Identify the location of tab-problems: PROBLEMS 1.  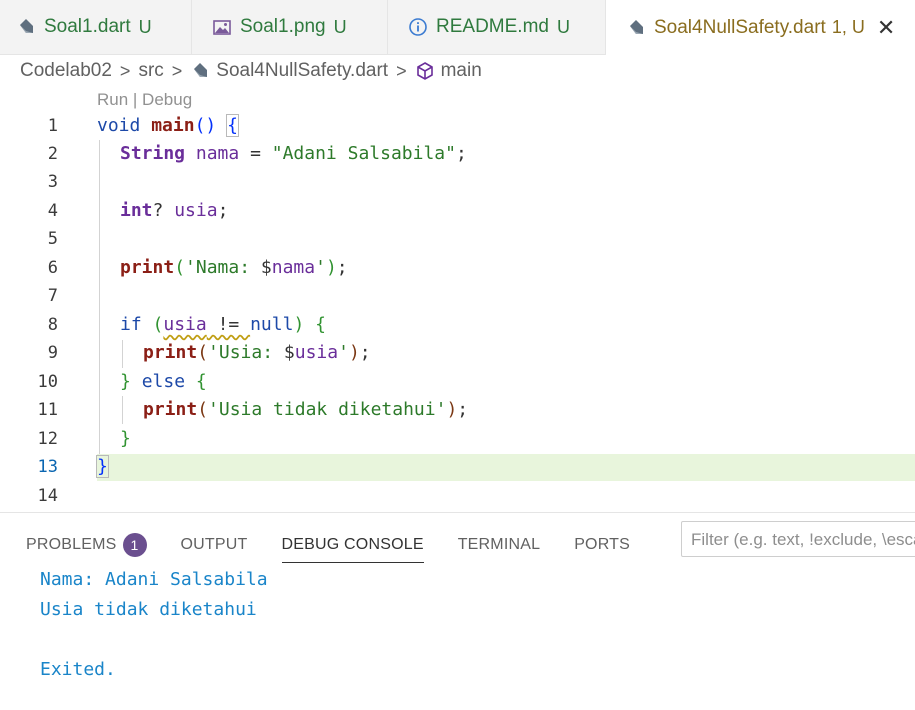
(86, 545).